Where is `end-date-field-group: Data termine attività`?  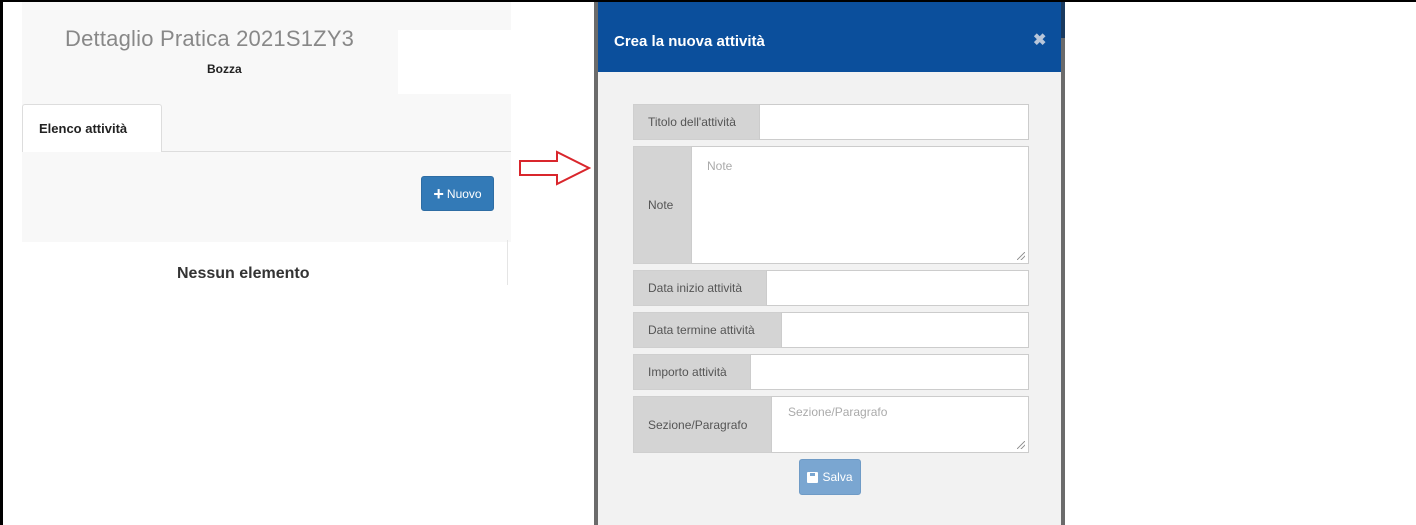
end-date-field-group: Data termine attività is located at coordinates (831, 330).